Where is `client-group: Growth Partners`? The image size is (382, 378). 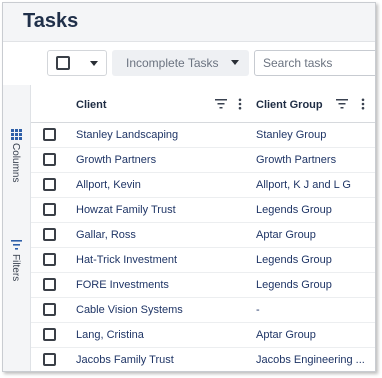
client-group: Growth Partners is located at coordinates (296, 160).